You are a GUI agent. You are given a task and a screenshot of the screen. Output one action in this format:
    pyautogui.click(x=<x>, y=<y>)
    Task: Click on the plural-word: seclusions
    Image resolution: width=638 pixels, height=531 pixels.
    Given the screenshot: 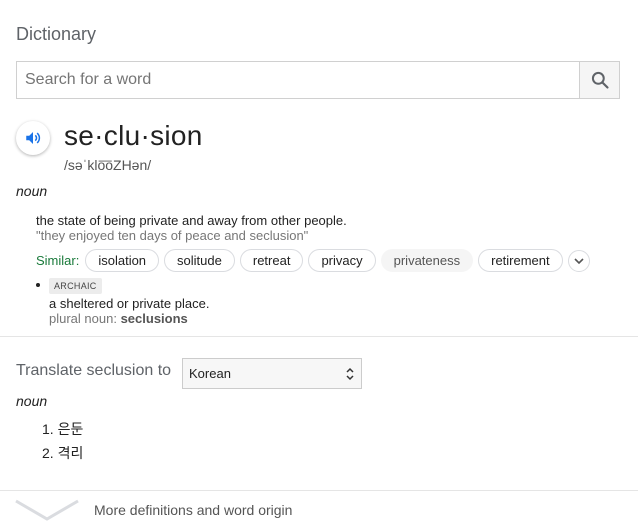 What is the action you would take?
    pyautogui.click(x=154, y=318)
    